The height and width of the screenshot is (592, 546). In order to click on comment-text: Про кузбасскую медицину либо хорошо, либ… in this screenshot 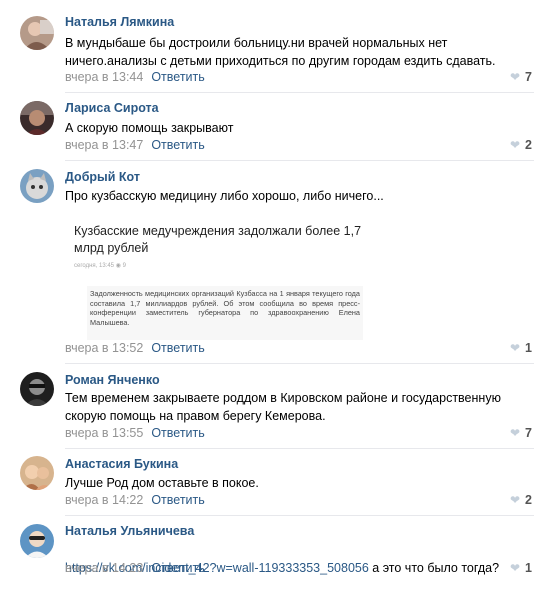, I will do `click(224, 196)`.